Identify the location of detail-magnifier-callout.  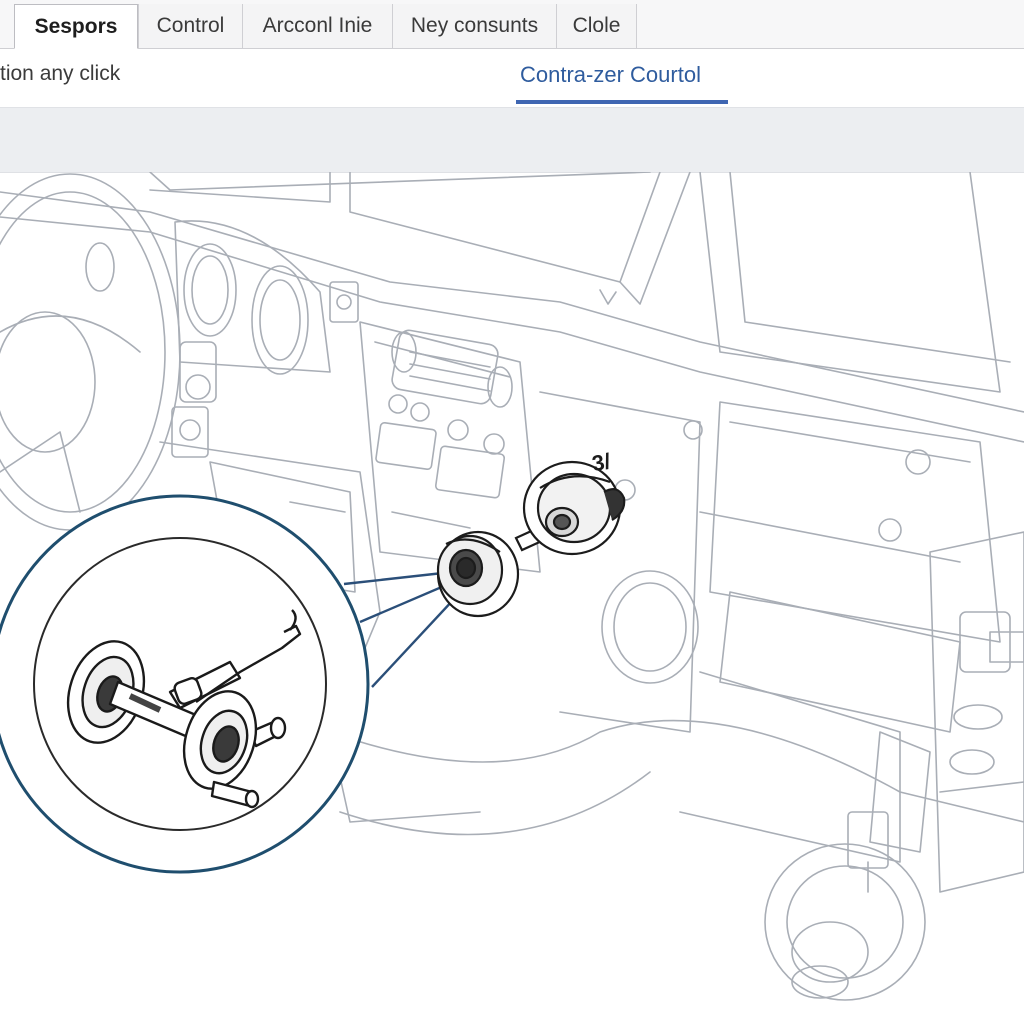
(185, 684).